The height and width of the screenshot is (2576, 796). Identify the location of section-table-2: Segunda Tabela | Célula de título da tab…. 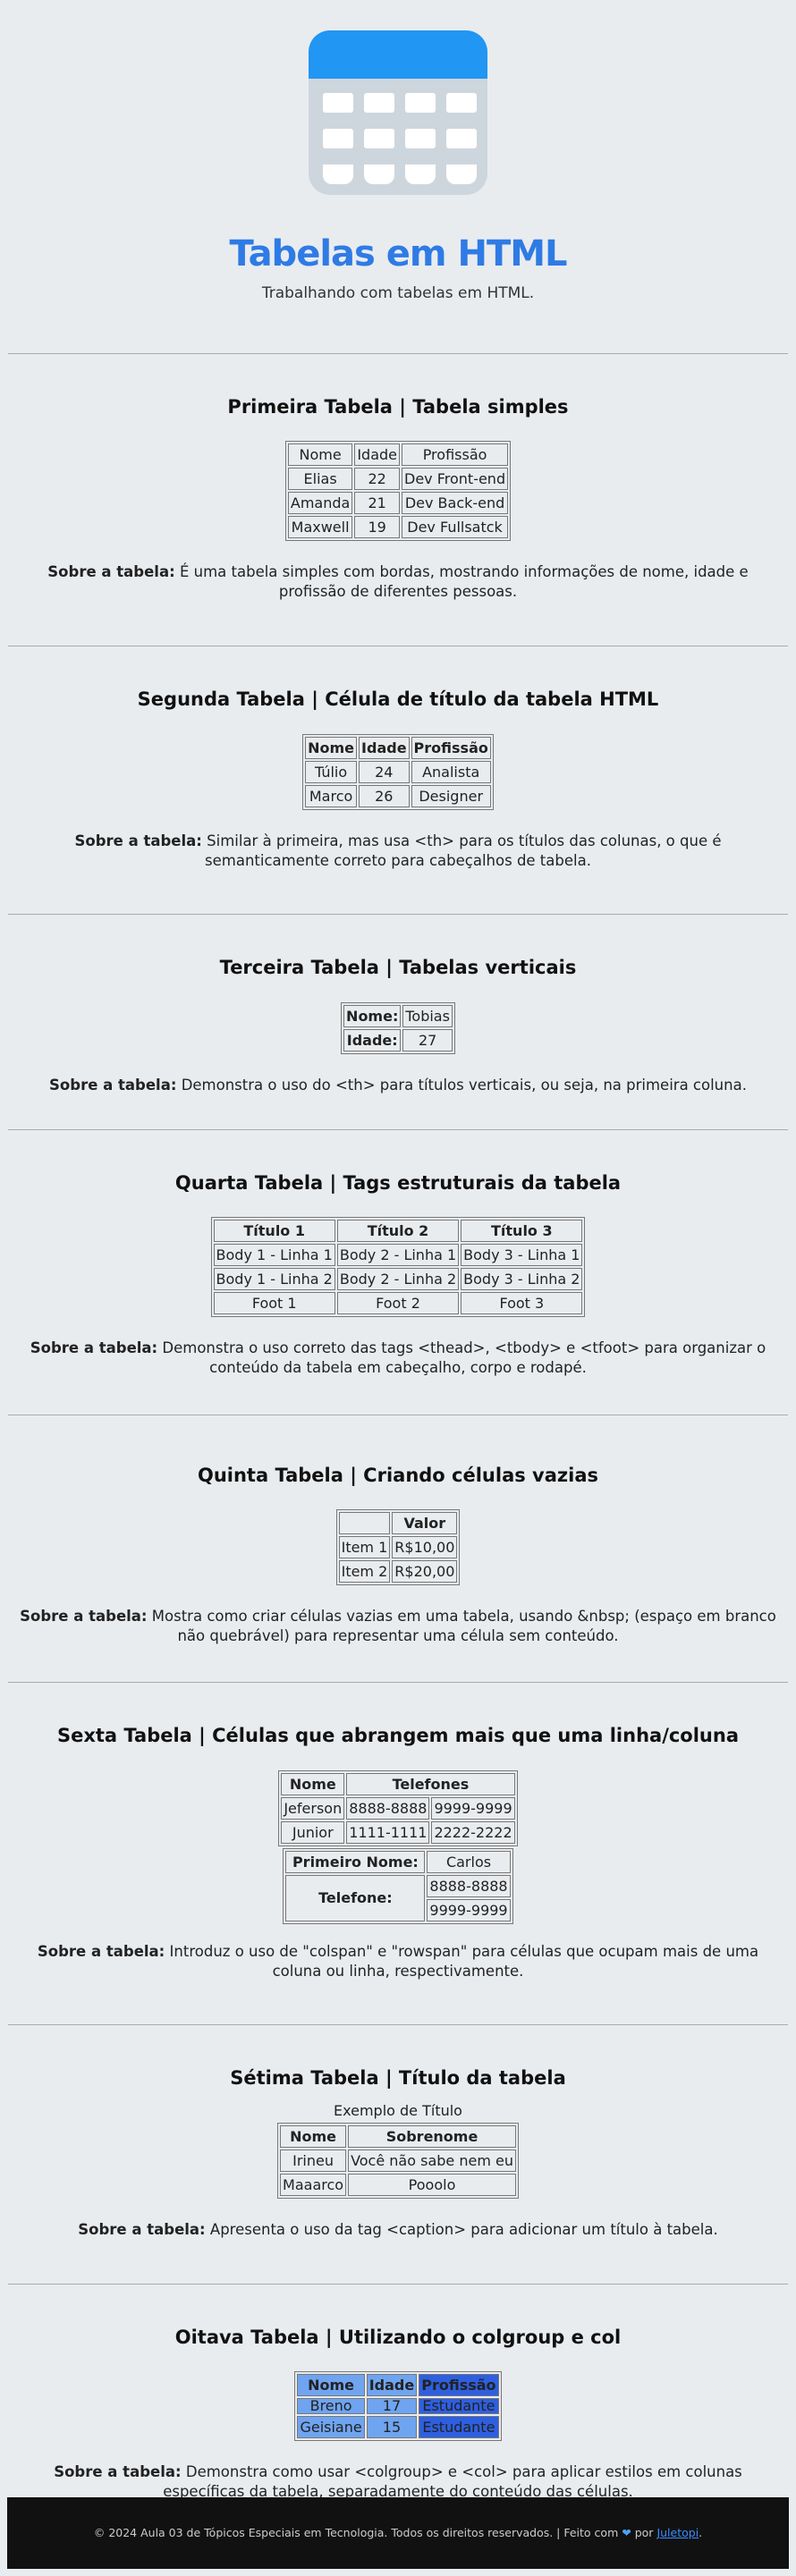
(398, 759).